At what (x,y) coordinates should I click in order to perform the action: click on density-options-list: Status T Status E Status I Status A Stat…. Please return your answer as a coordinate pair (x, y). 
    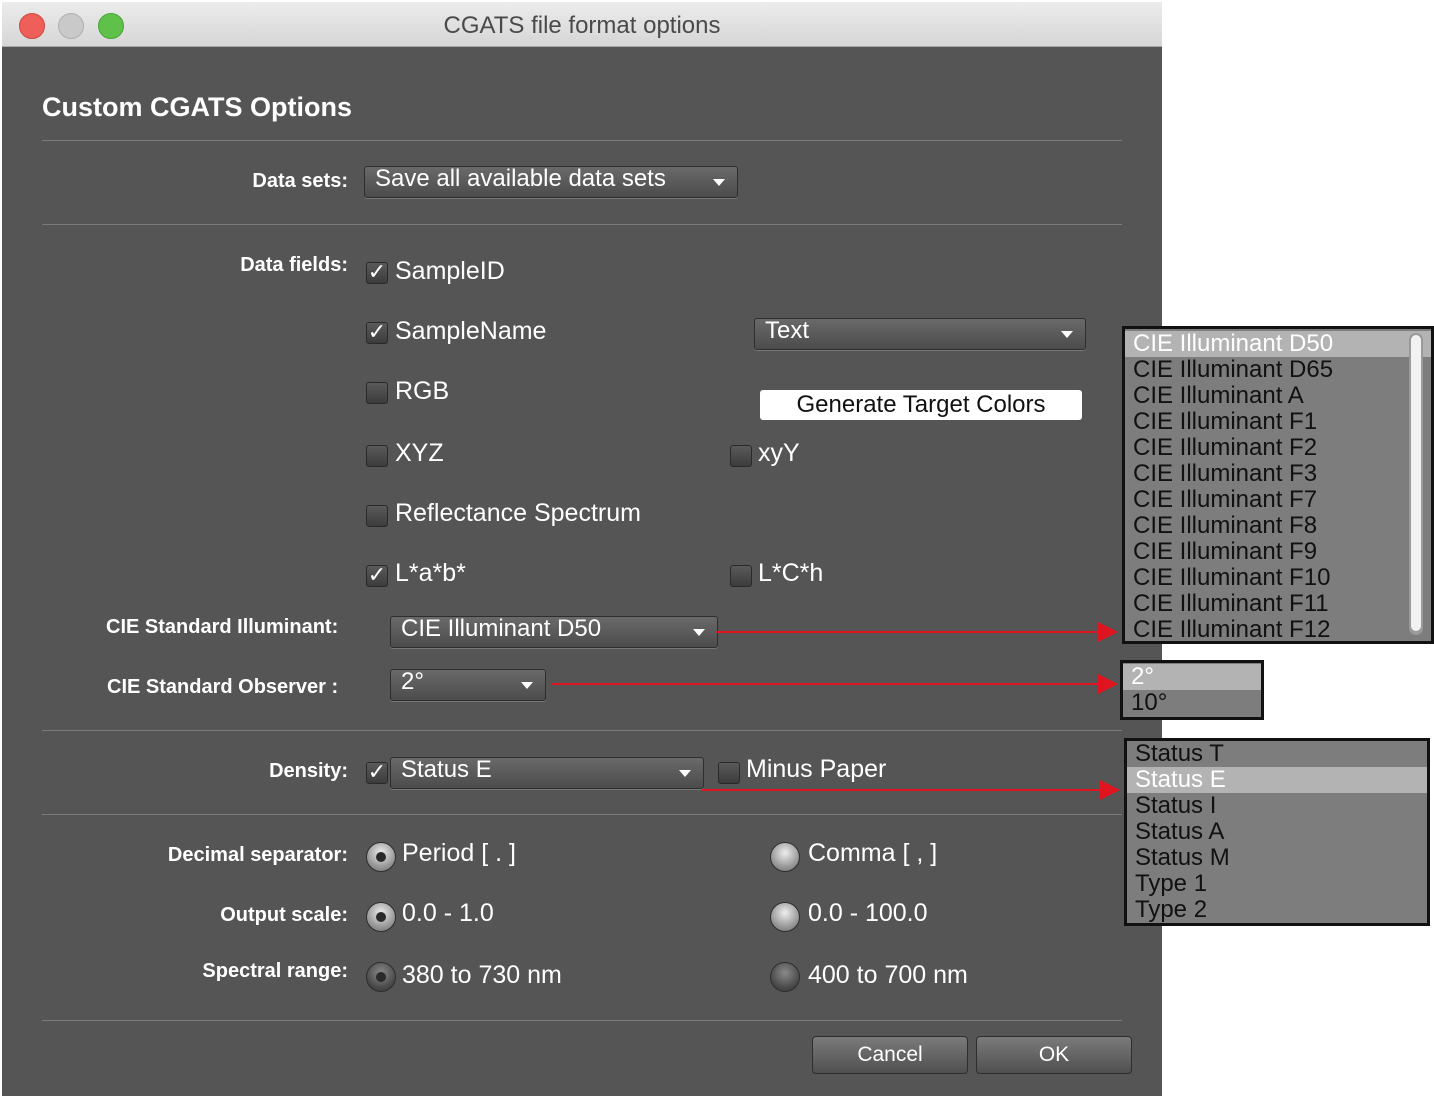
    Looking at the image, I should click on (1277, 832).